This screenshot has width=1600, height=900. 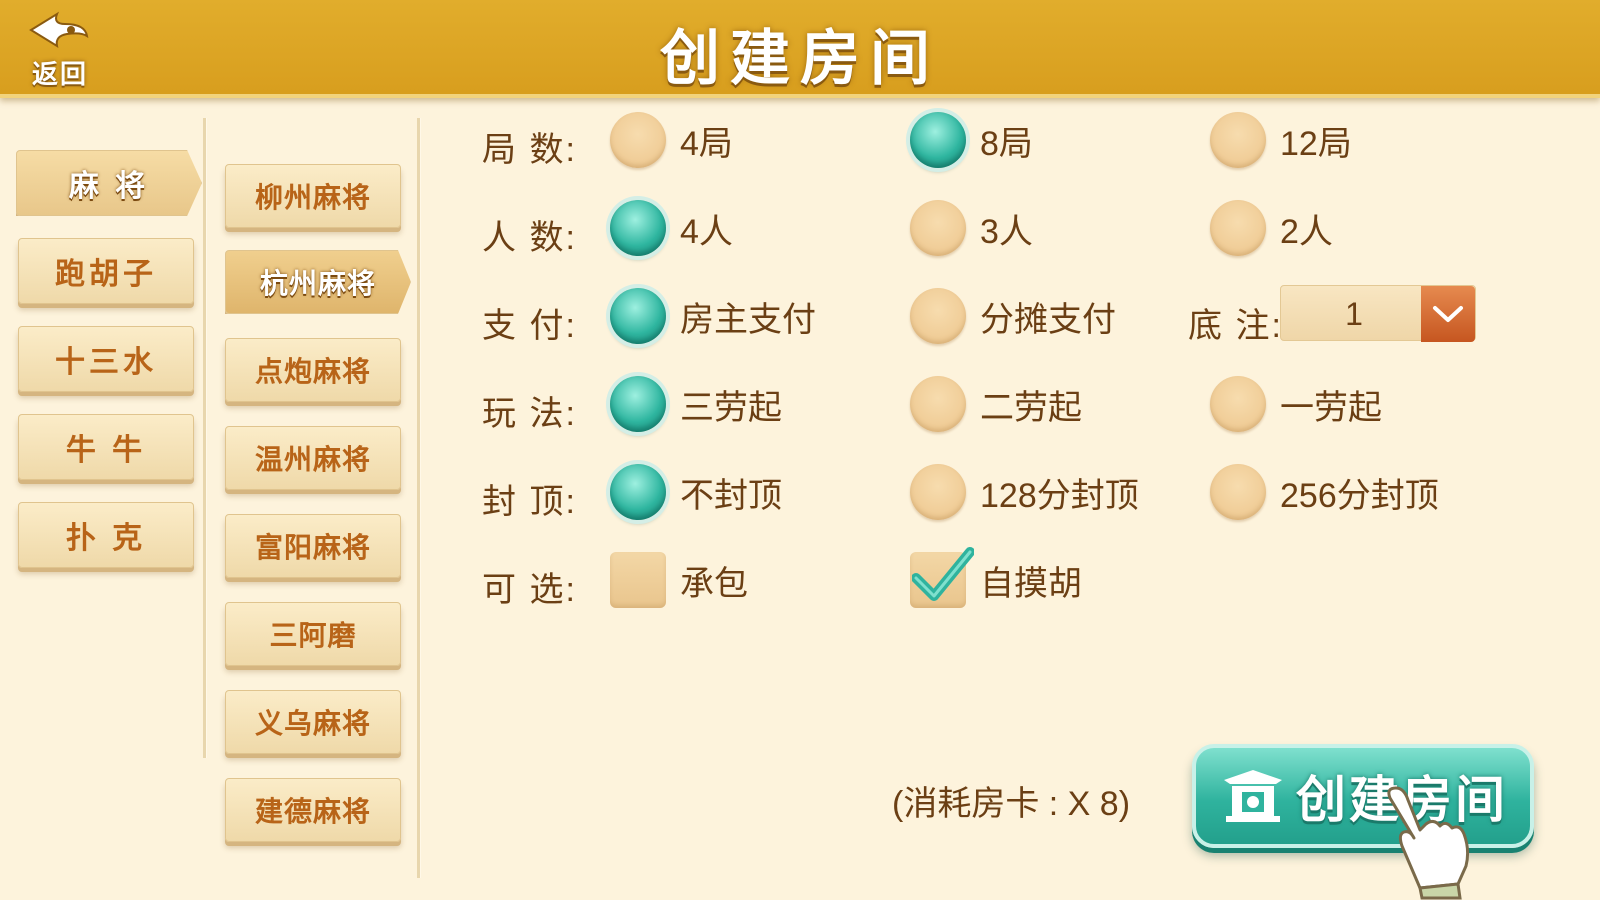 What do you see at coordinates (1363, 796) in the screenshot?
I see `create-room-button: 创建房间` at bounding box center [1363, 796].